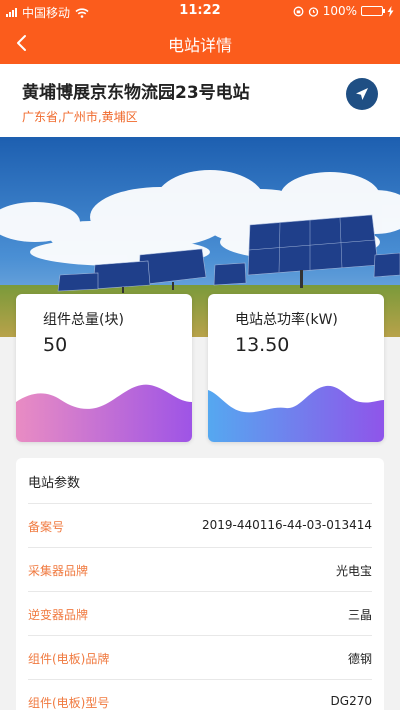 The width and height of the screenshot is (400, 710). What do you see at coordinates (351, 701) in the screenshot?
I see `param-value: DG270` at bounding box center [351, 701].